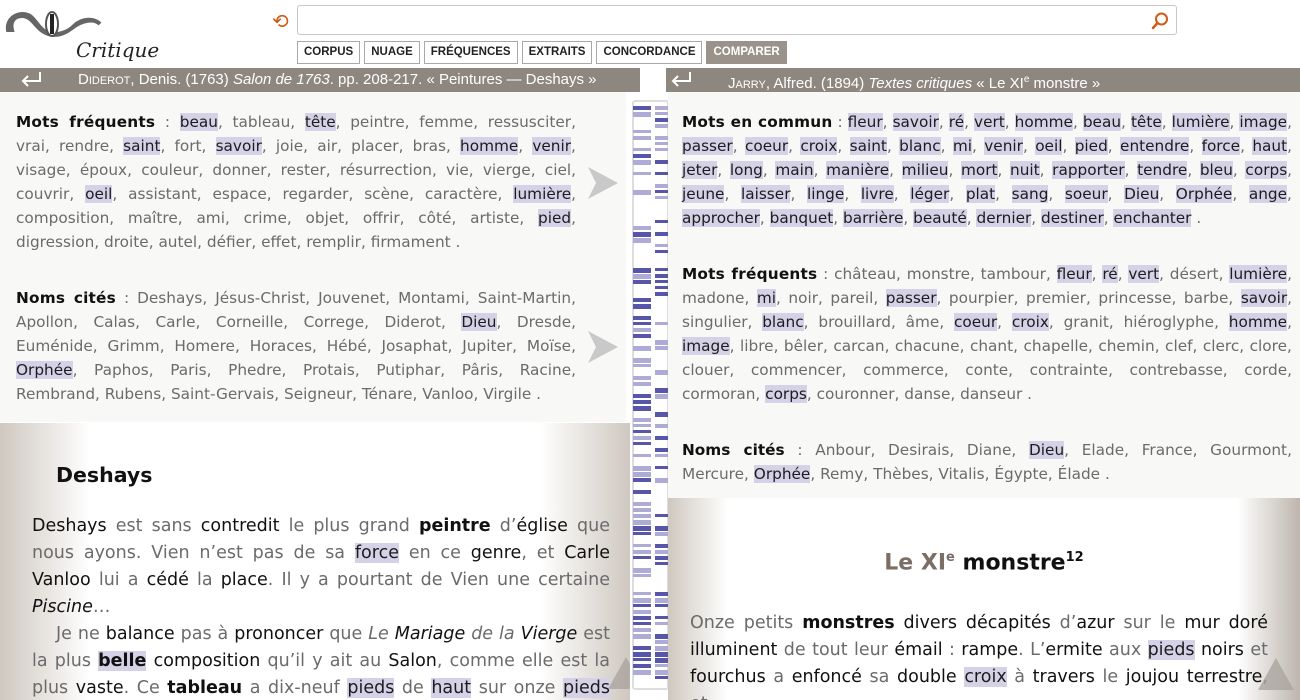 The image size is (1300, 700). I want to click on word-link: tête, so click(1146, 122).